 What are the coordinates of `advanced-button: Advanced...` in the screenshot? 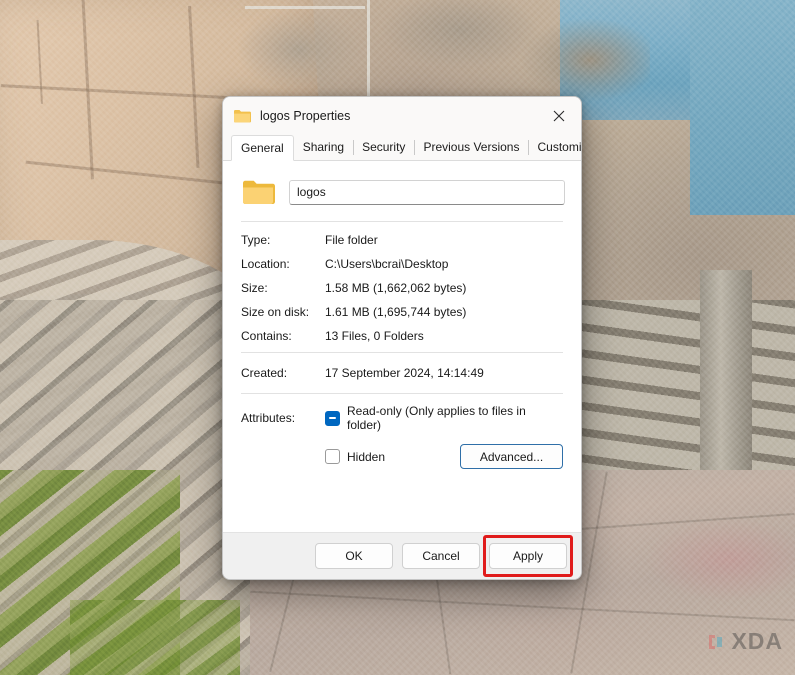 It's located at (511, 456).